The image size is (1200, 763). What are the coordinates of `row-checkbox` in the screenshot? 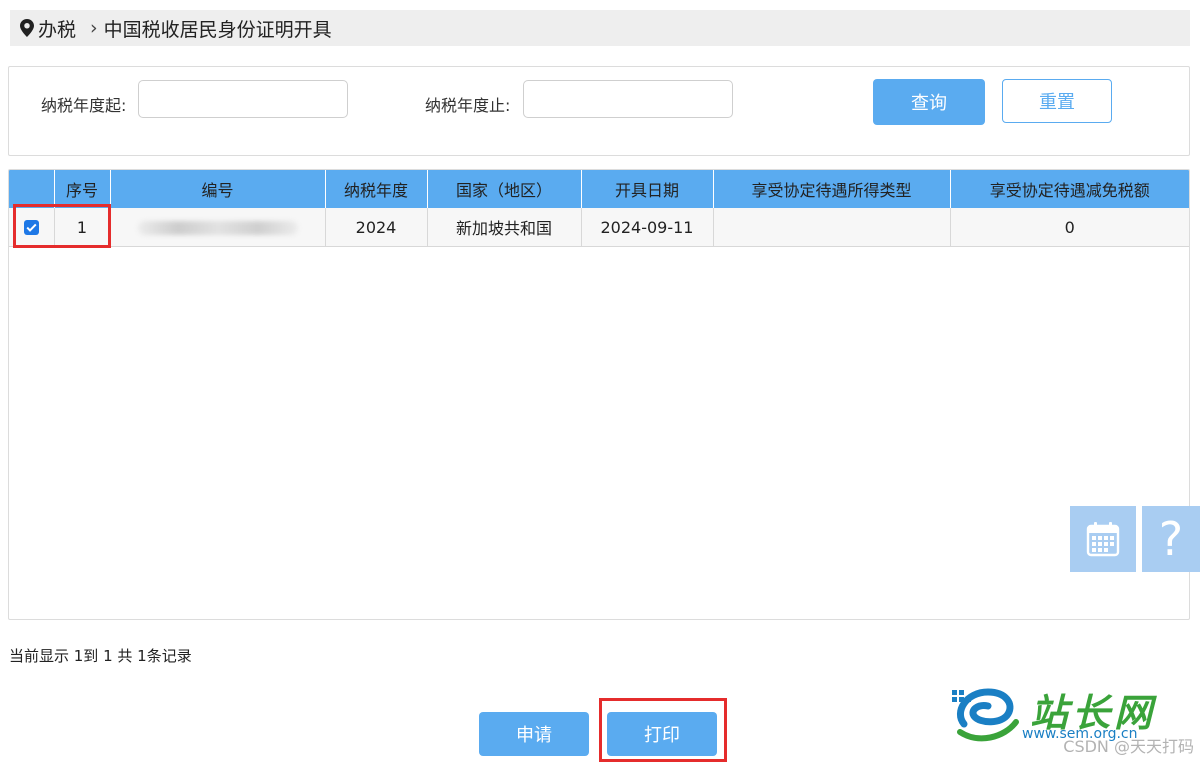 It's located at (31, 227).